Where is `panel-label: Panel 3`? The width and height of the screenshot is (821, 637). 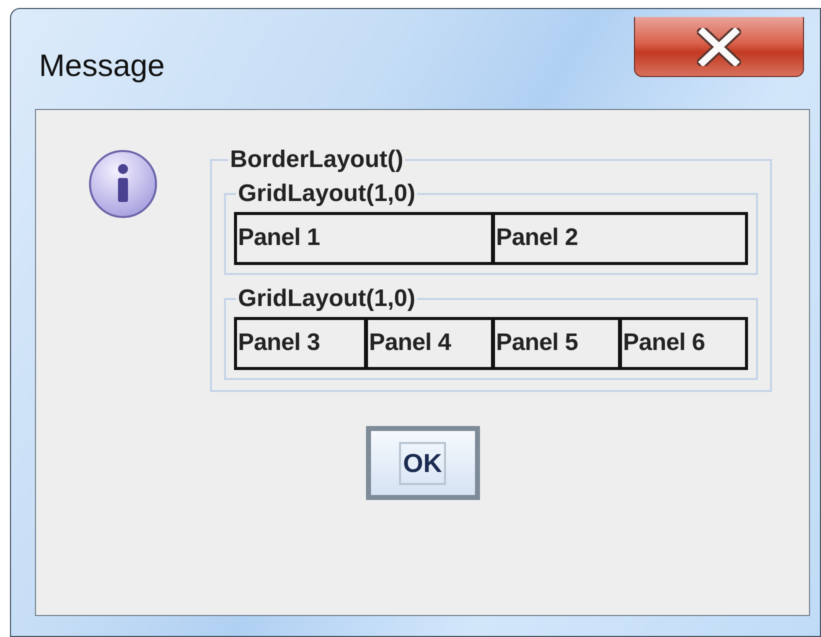
panel-label: Panel 3 is located at coordinates (279, 343).